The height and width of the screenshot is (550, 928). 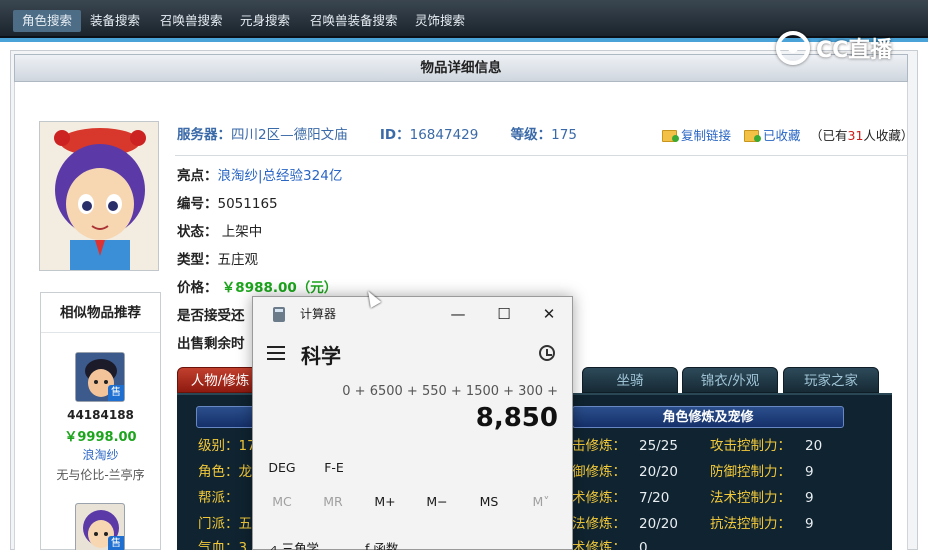 I want to click on minimize-button: —, so click(x=458, y=314).